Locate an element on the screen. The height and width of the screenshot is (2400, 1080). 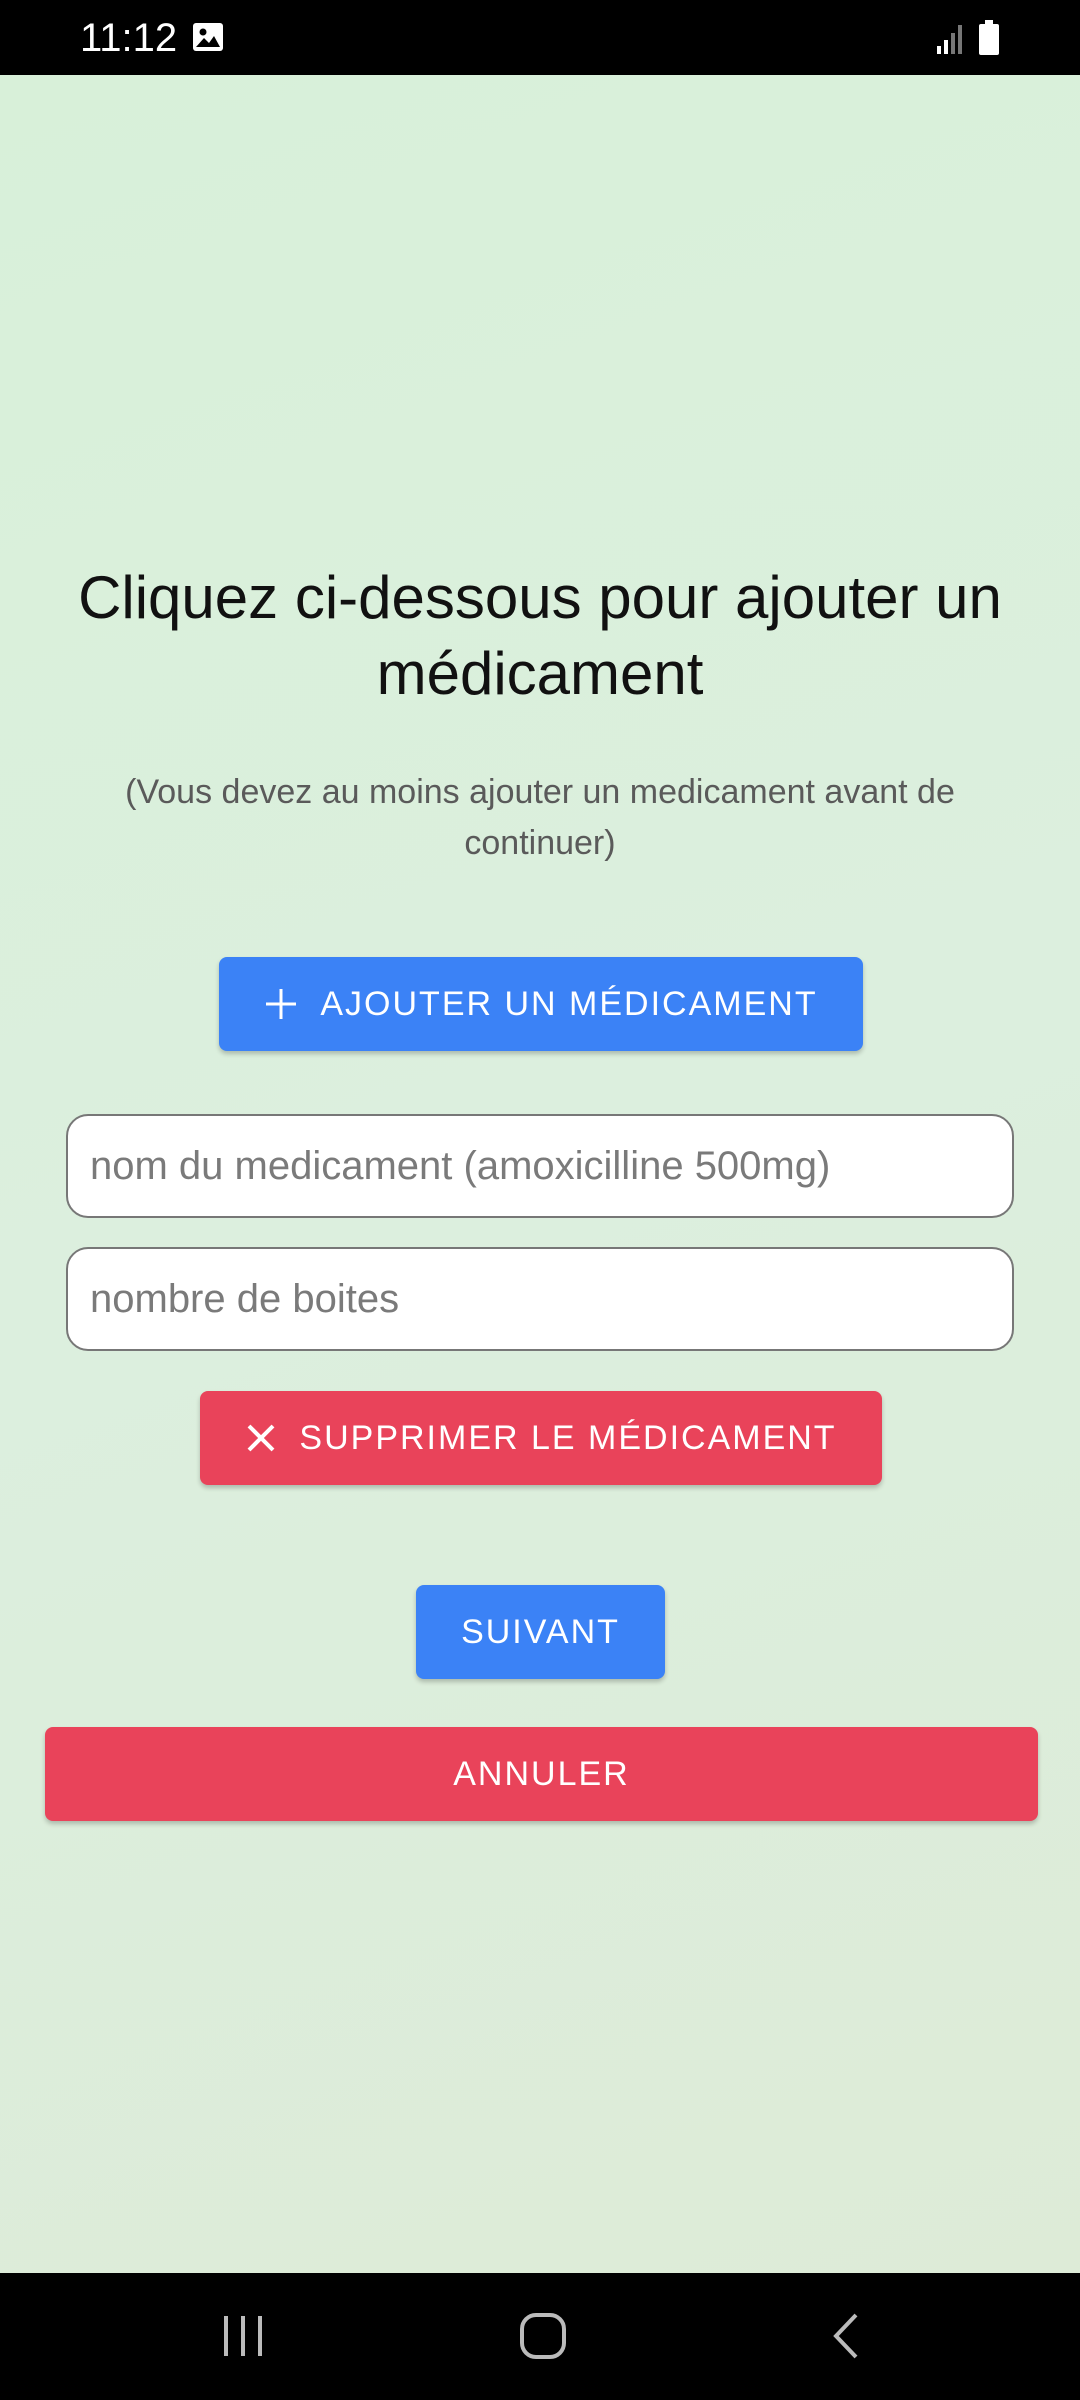
plus-icon is located at coordinates (281, 1004).